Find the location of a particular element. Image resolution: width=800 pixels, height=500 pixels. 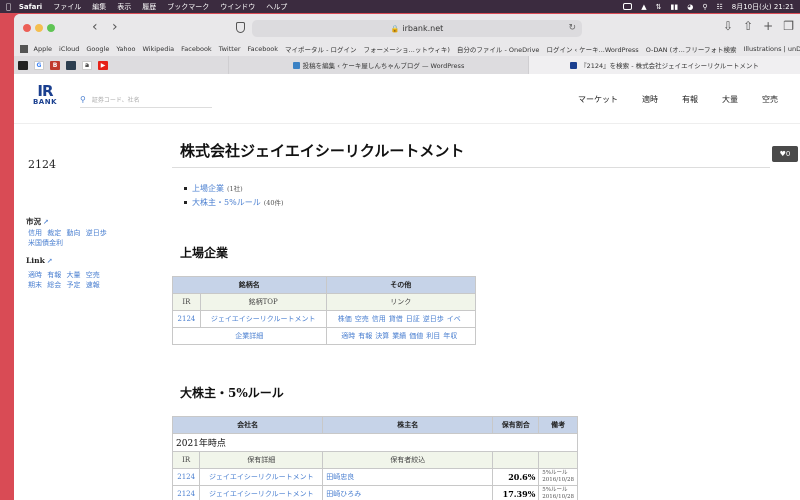

grid-icon is located at coordinates (24, 49).